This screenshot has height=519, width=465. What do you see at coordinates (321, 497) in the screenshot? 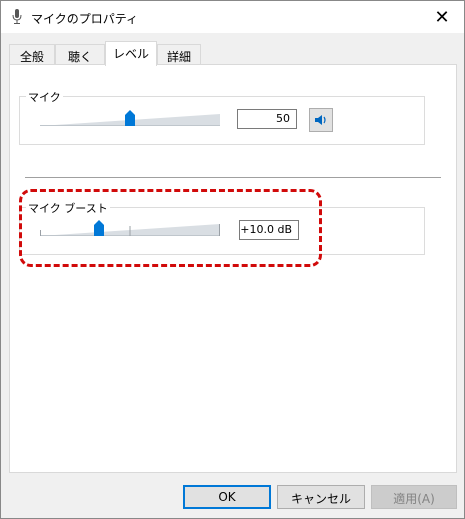
I see `cancel-button: キャンセル` at bounding box center [321, 497].